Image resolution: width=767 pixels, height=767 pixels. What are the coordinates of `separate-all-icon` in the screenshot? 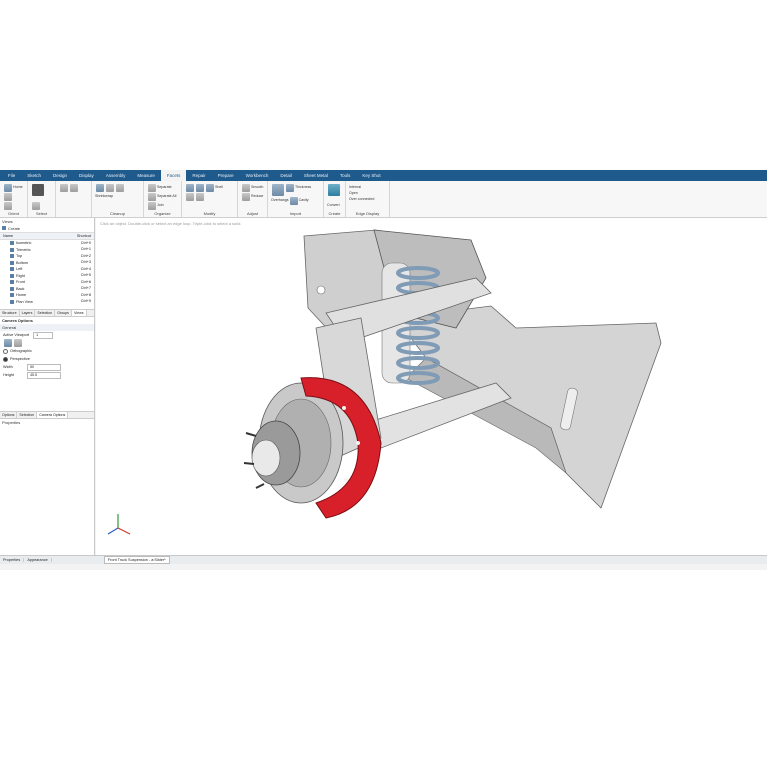 It's located at (152, 197).